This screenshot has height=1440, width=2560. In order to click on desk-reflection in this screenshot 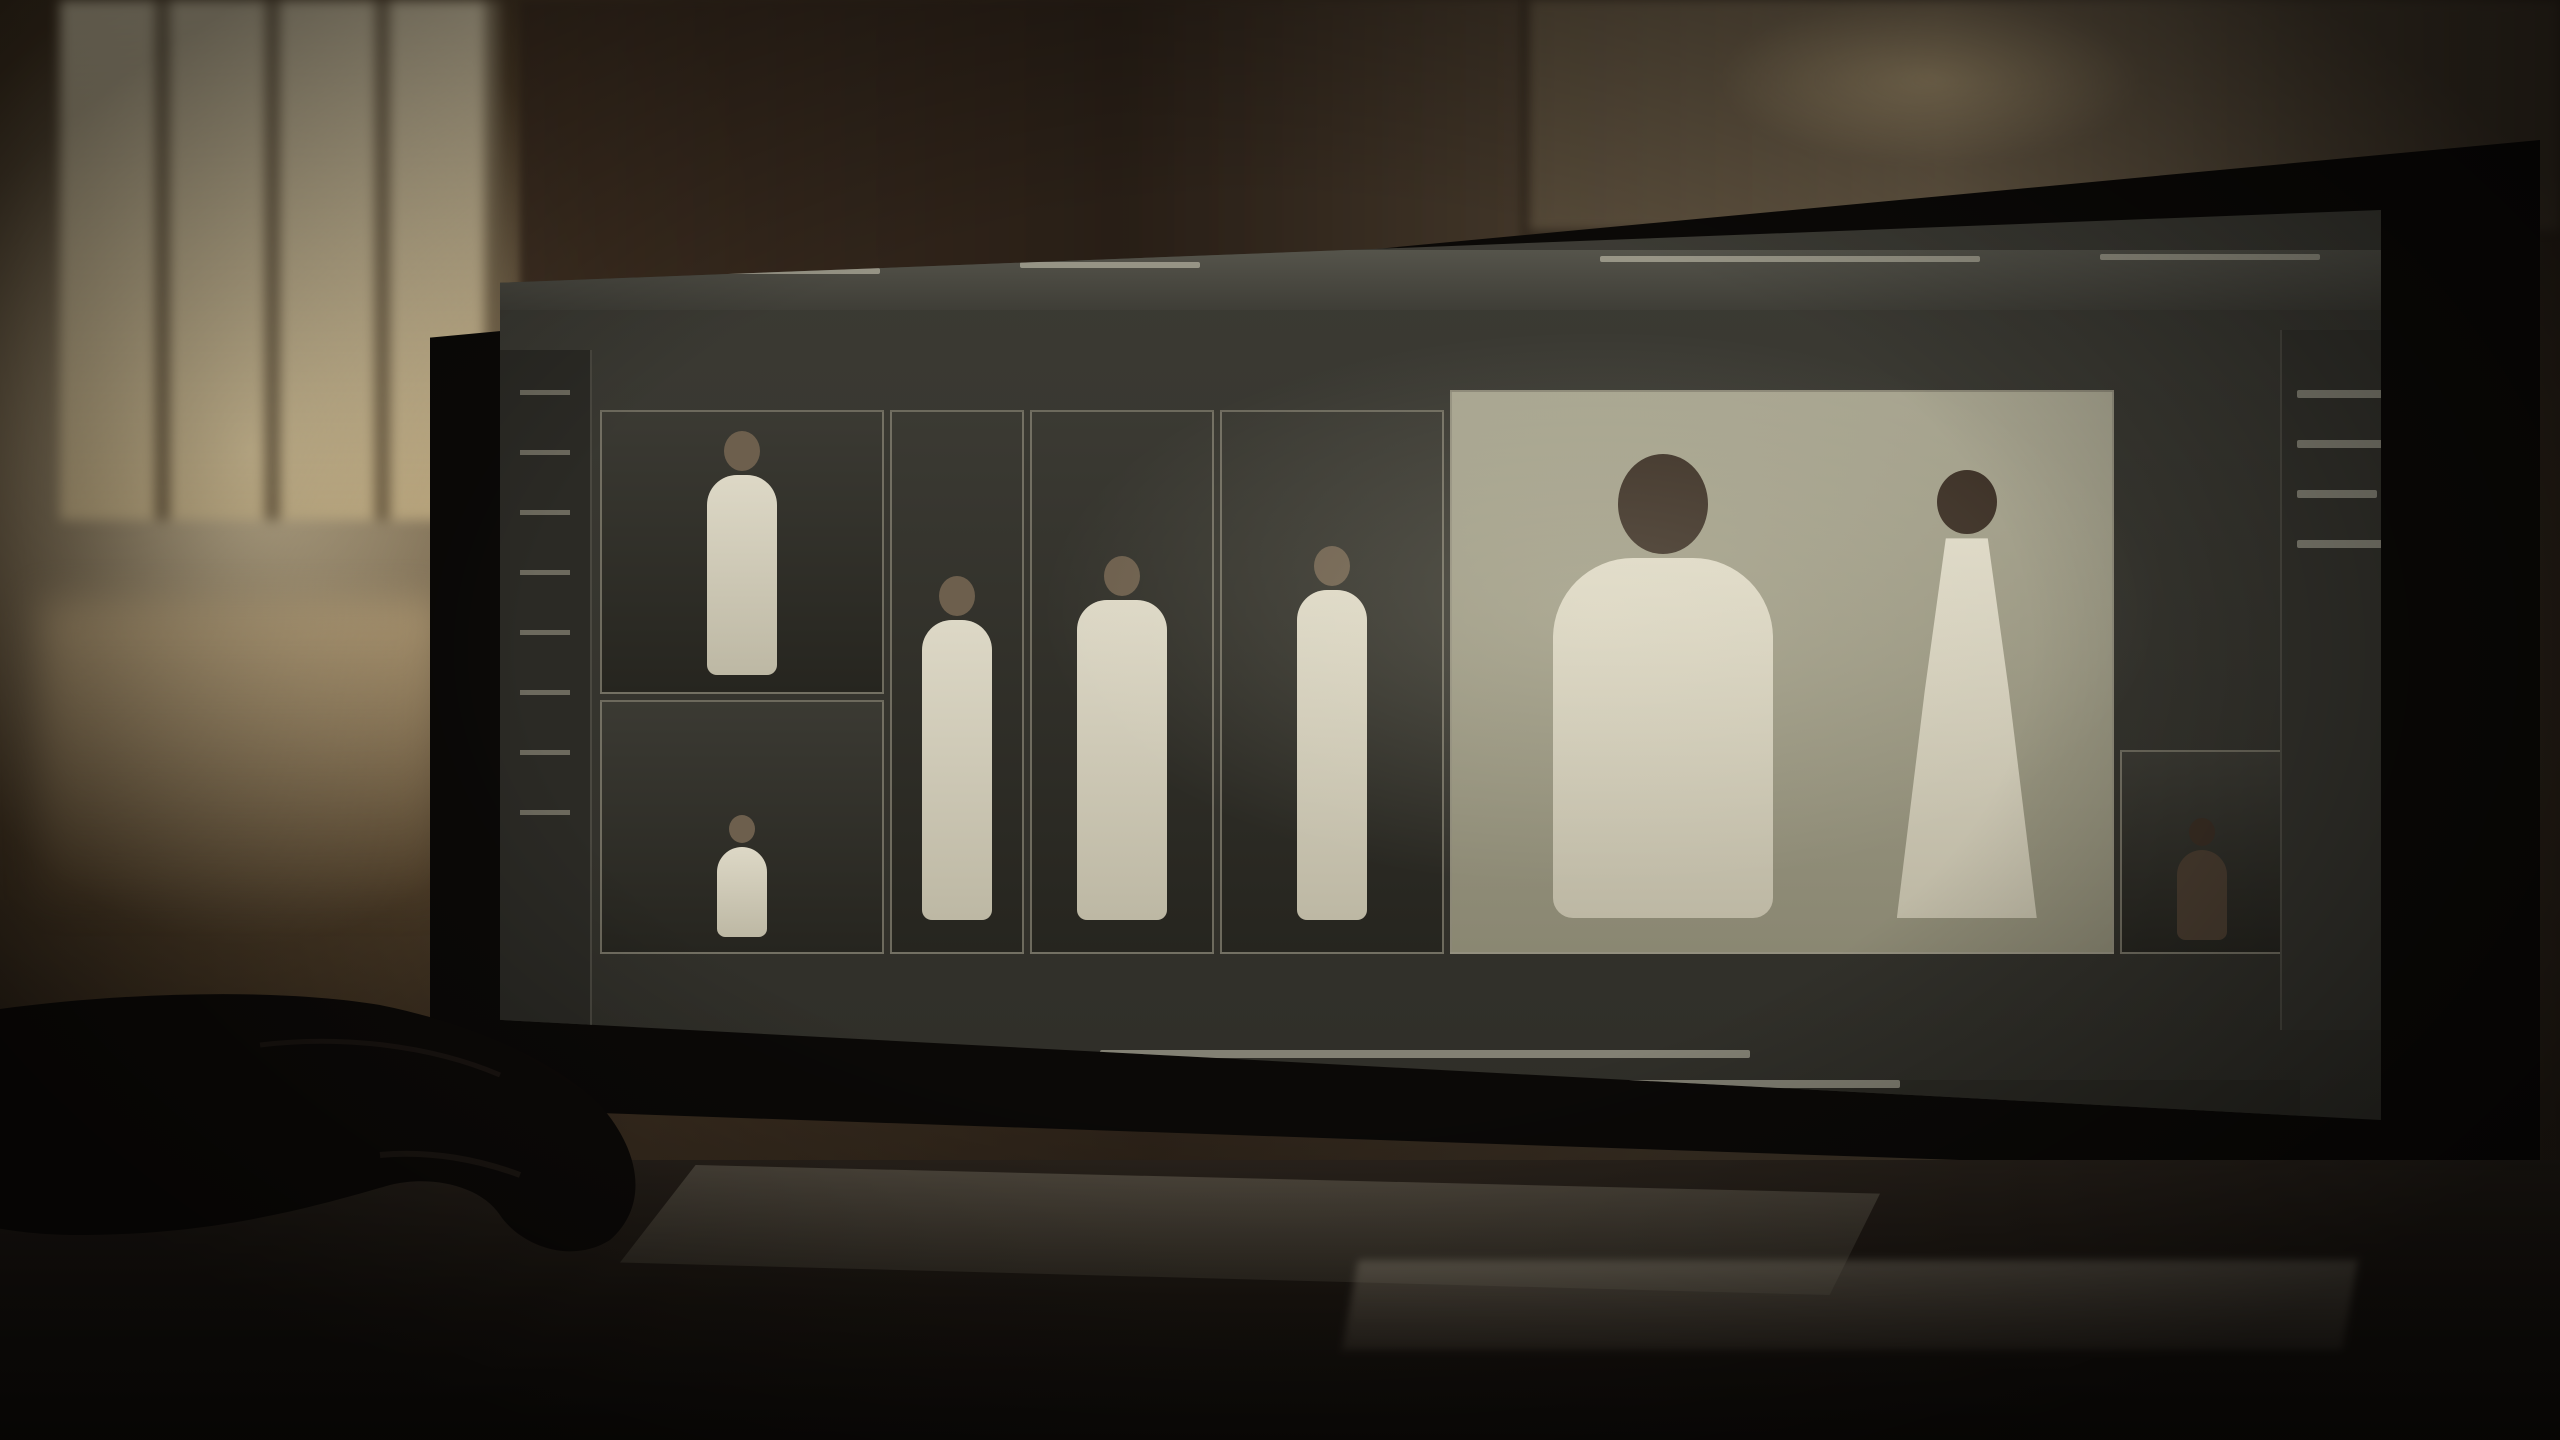, I will do `click(1850, 1305)`.